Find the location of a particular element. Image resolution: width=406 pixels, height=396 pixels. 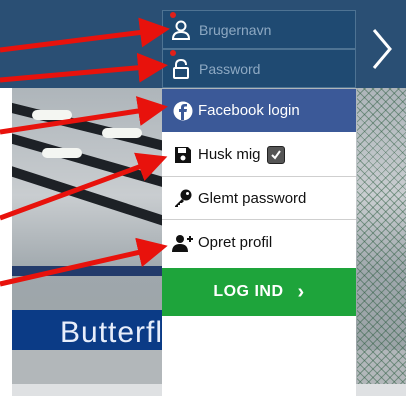

username-field: Brugernavn is located at coordinates (259, 29).